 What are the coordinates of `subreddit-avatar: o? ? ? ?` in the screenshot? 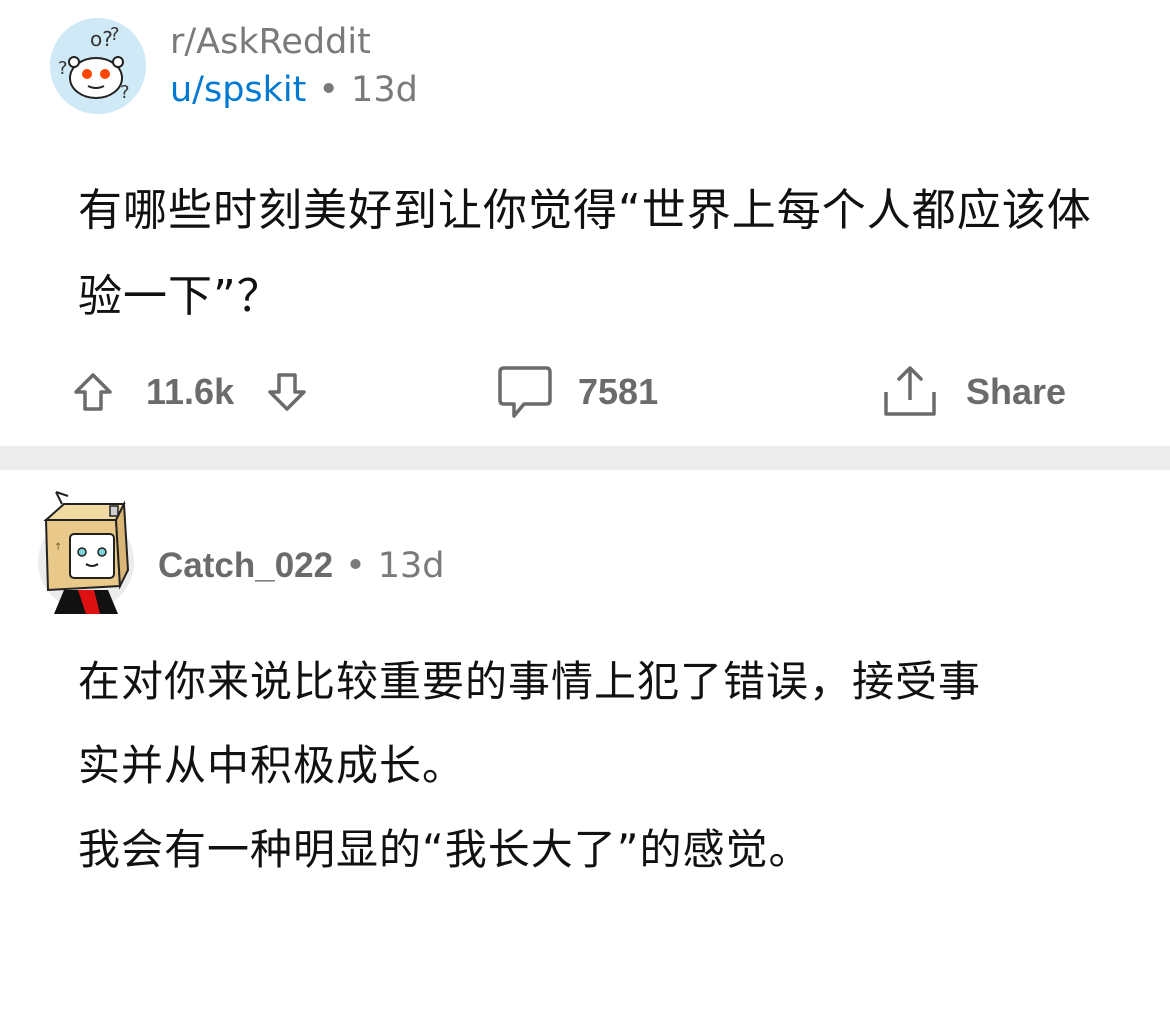 It's located at (98, 66).